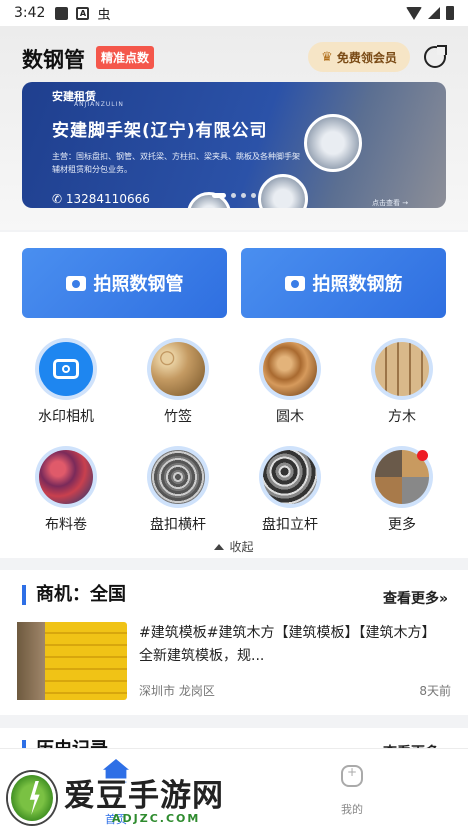  I want to click on grid-item-round-log: 圆木, so click(290, 382).